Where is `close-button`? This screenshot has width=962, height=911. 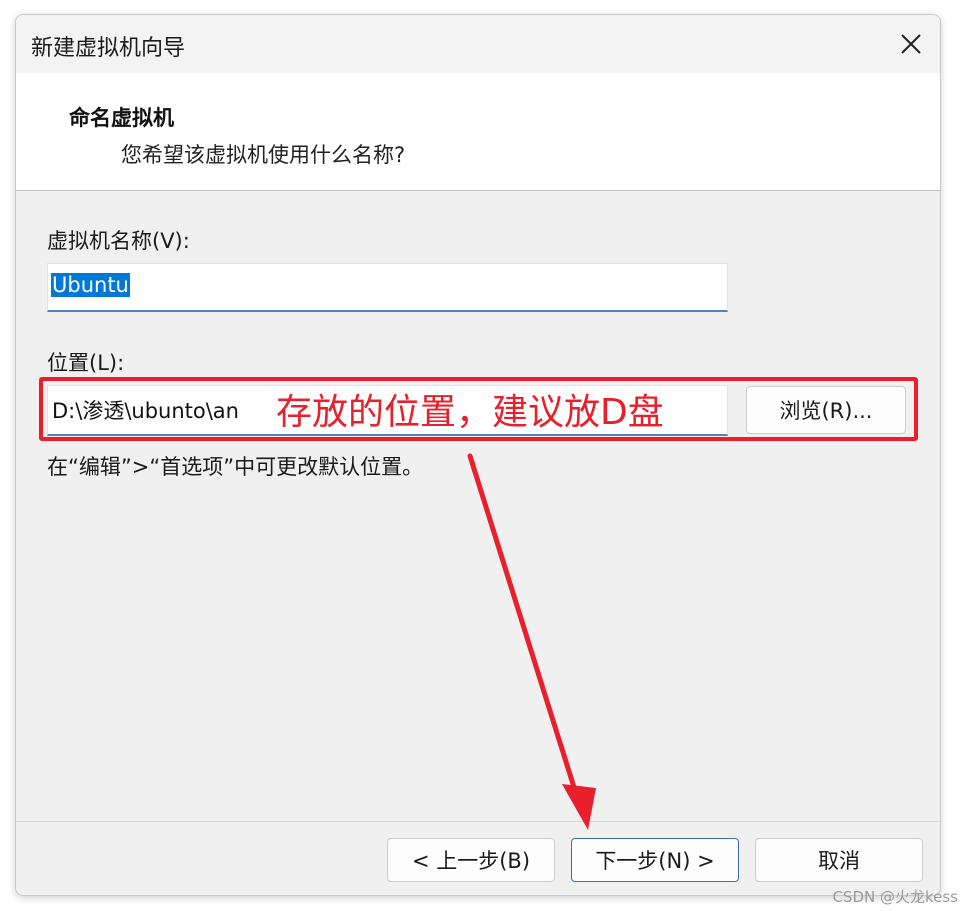 close-button is located at coordinates (911, 44).